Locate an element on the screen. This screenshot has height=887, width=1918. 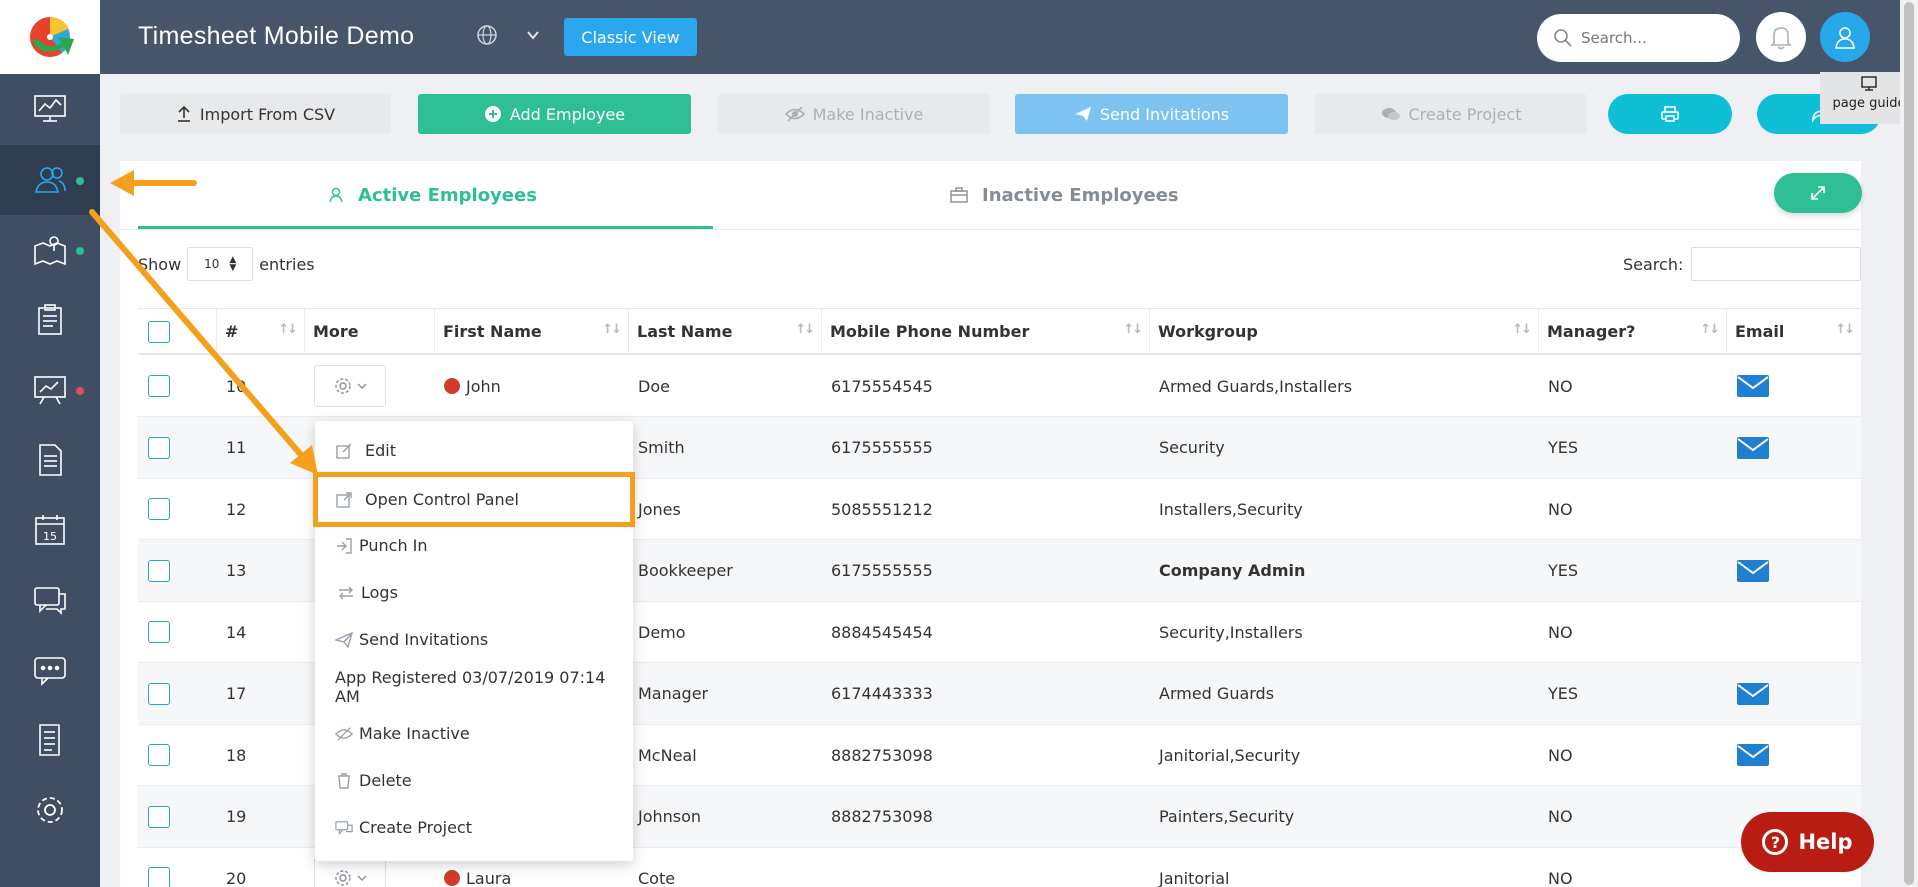
sort-icon: ↑↓ is located at coordinates (288, 329).